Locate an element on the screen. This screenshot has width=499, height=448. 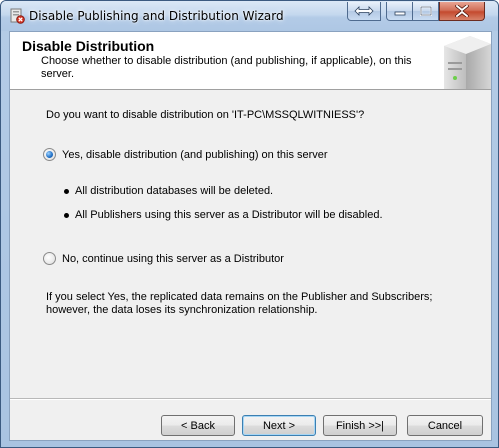
back-button: < Back is located at coordinates (198, 425).